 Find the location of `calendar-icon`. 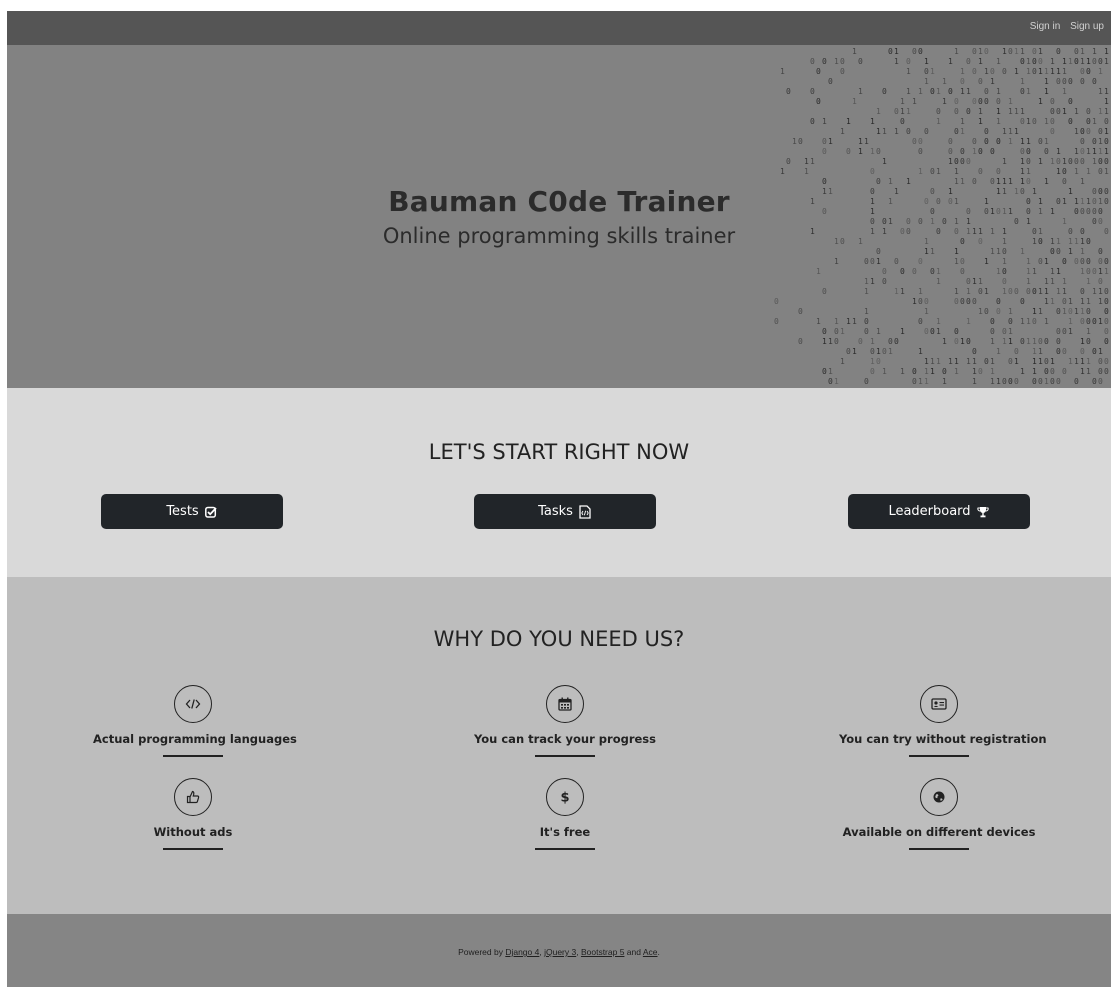

calendar-icon is located at coordinates (565, 704).